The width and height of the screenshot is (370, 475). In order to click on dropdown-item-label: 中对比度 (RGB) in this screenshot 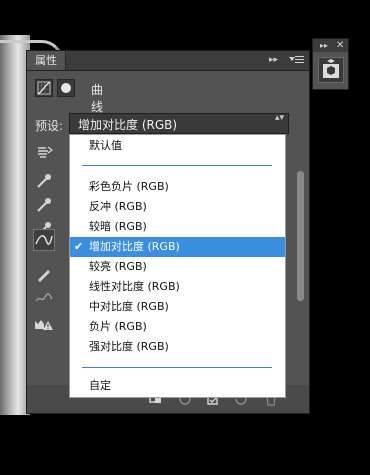, I will do `click(129, 306)`.